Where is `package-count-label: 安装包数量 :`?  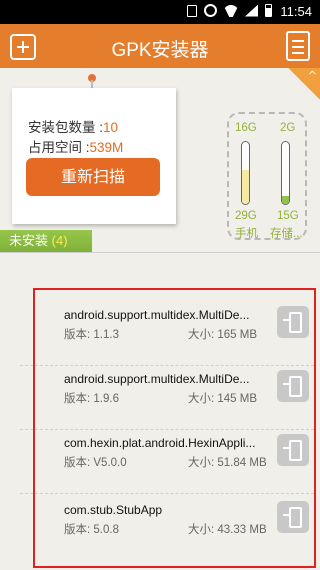
package-count-label: 安装包数量 : is located at coordinates (66, 127).